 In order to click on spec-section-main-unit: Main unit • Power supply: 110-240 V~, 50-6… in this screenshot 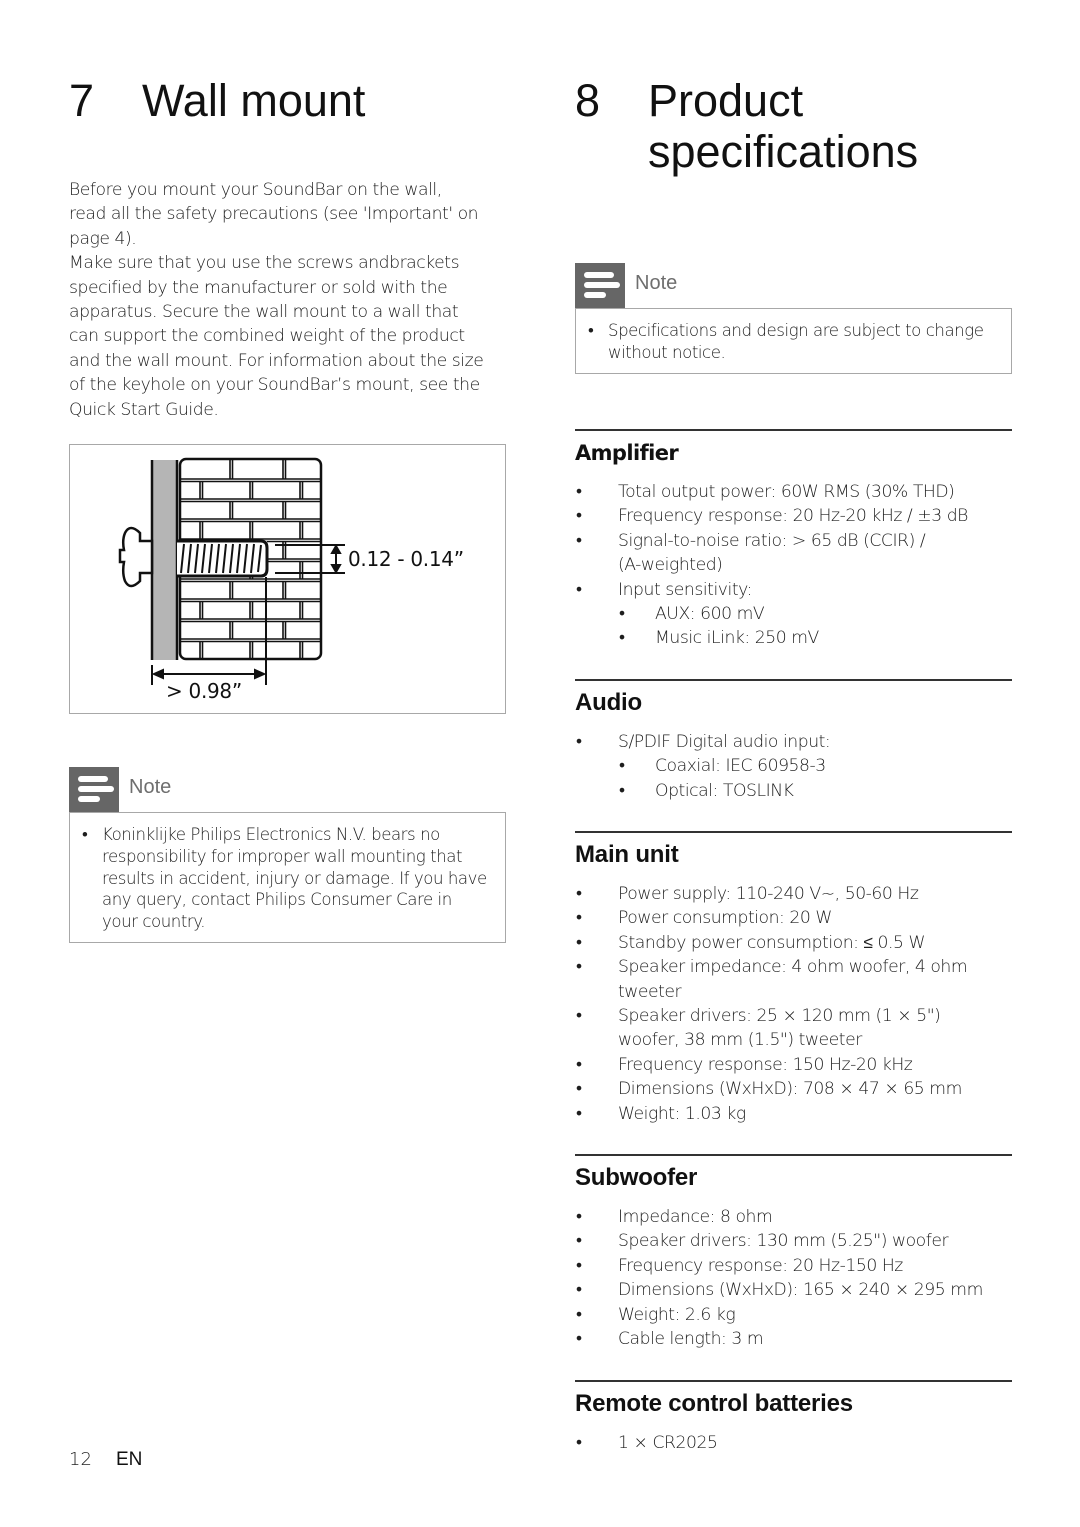, I will do `click(793, 978)`.